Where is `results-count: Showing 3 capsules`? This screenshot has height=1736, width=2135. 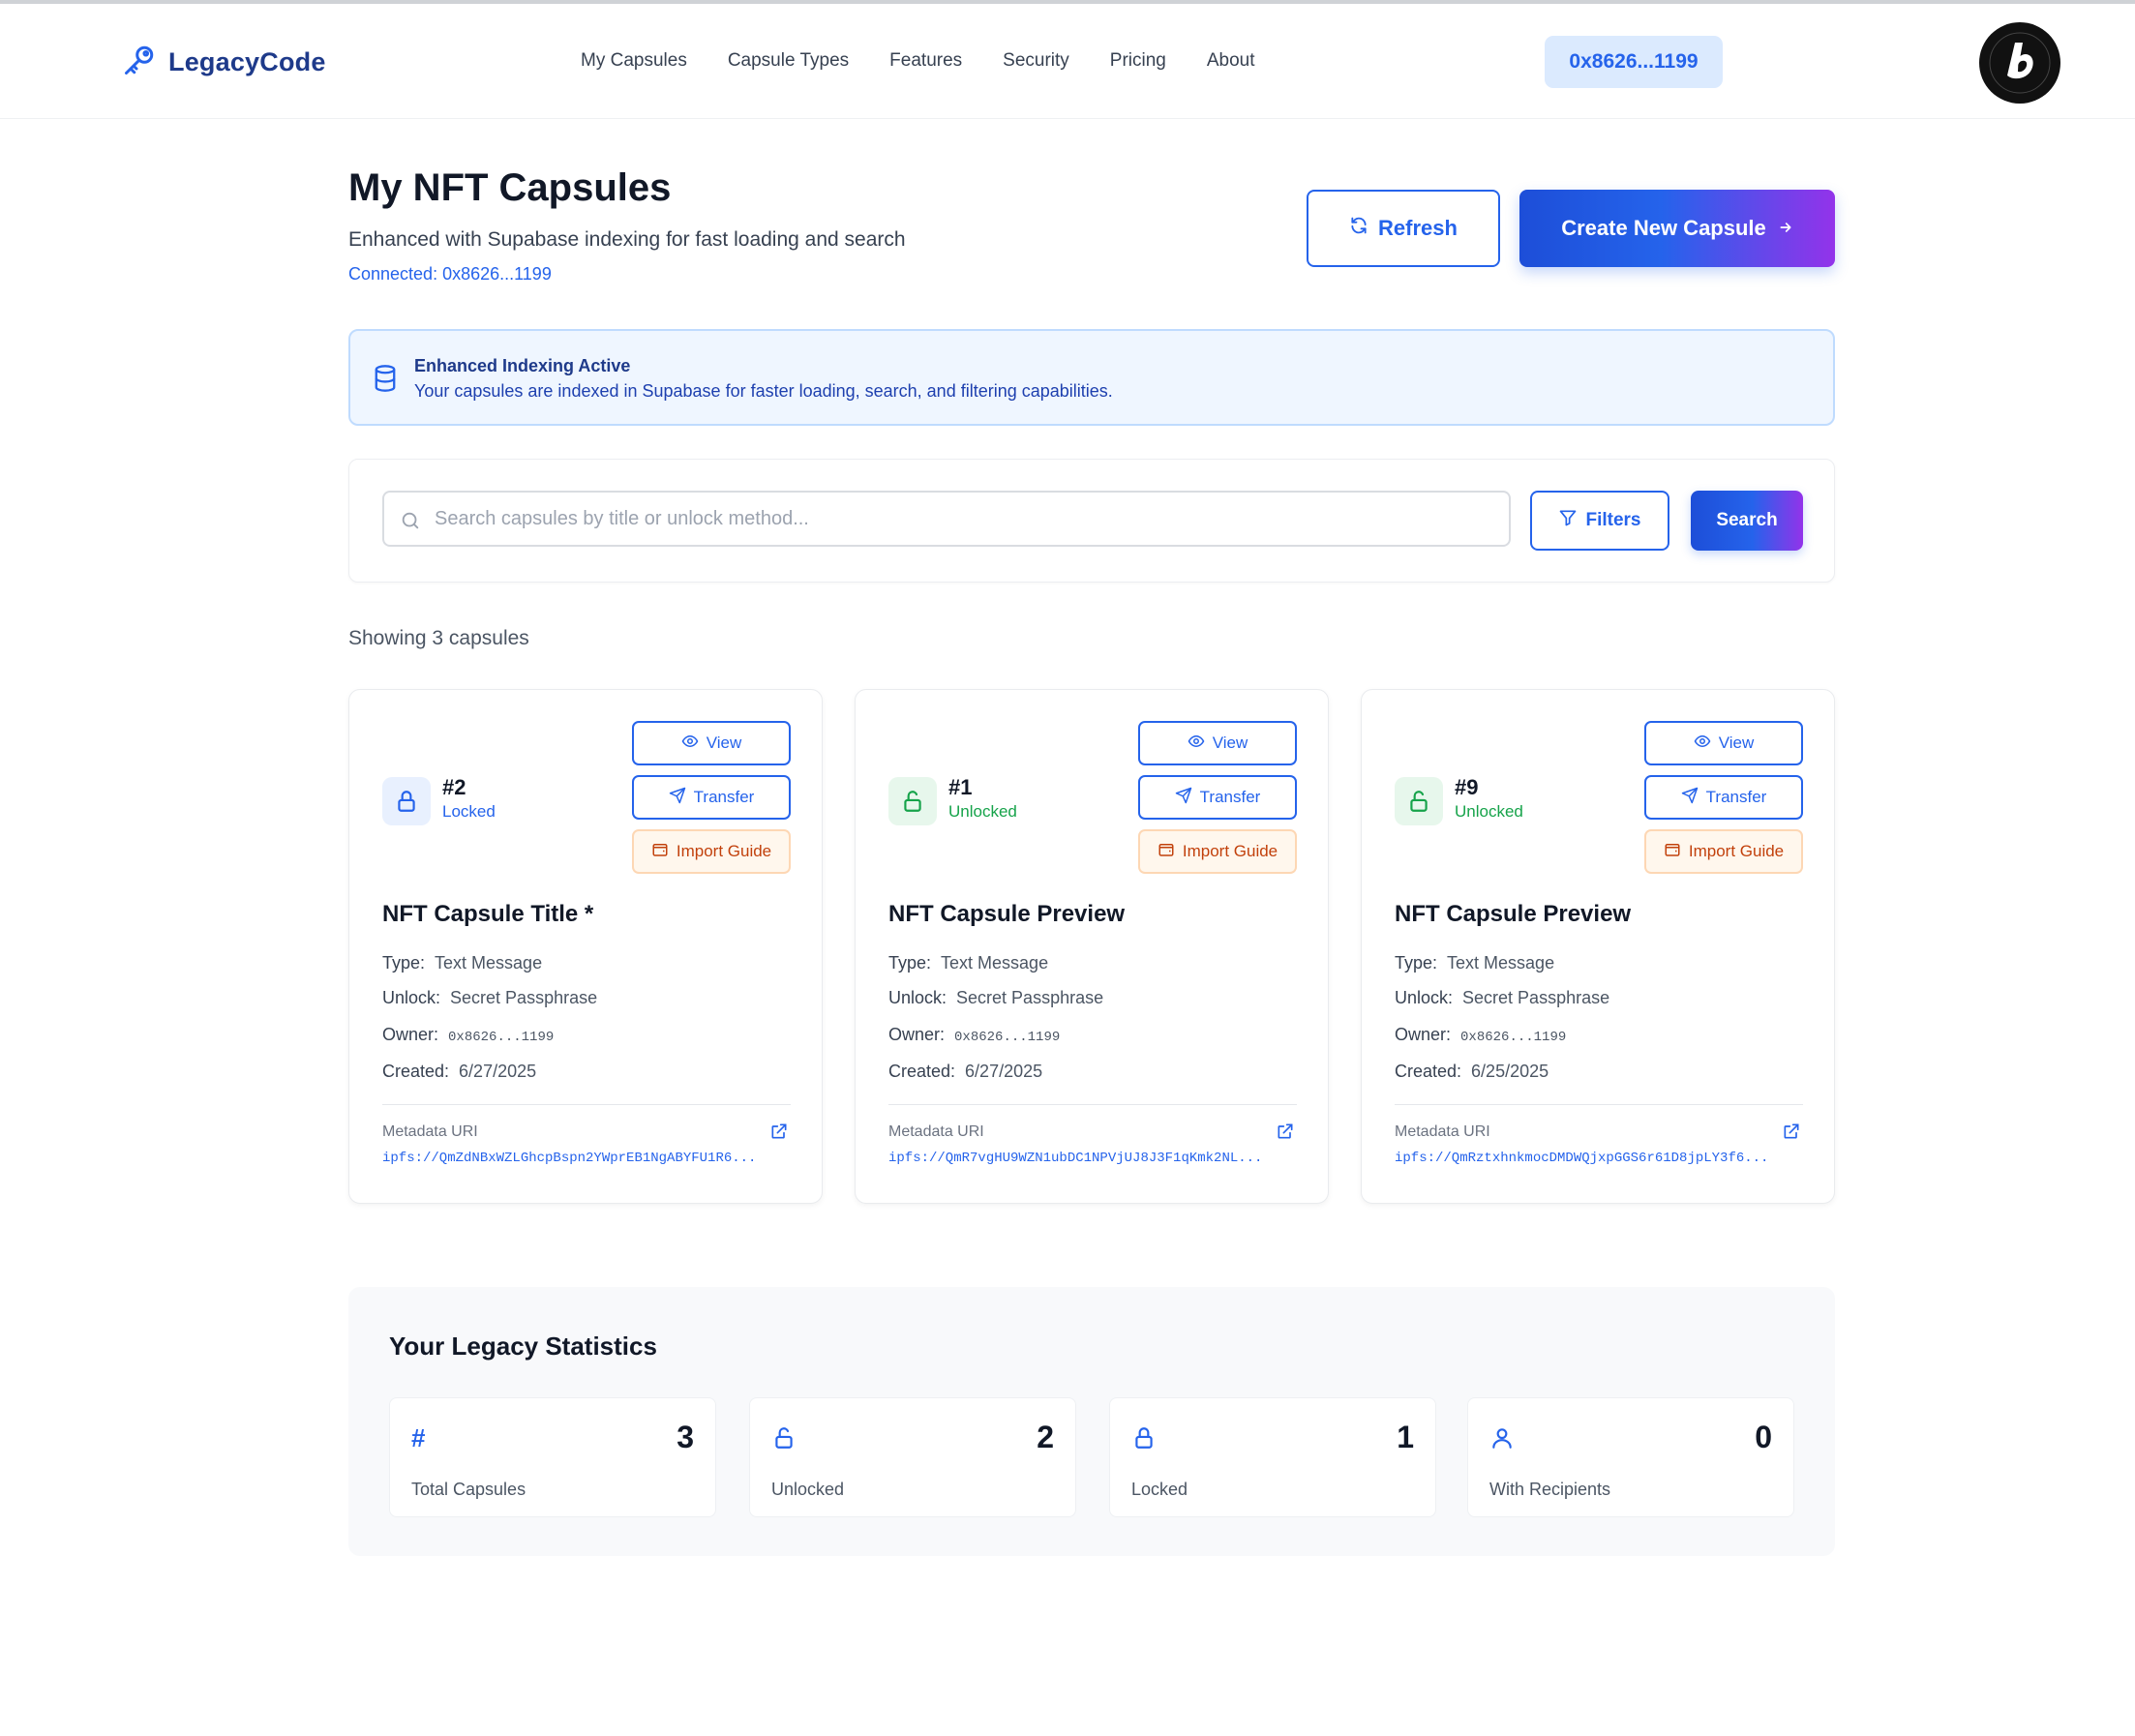 results-count: Showing 3 capsules is located at coordinates (438, 638).